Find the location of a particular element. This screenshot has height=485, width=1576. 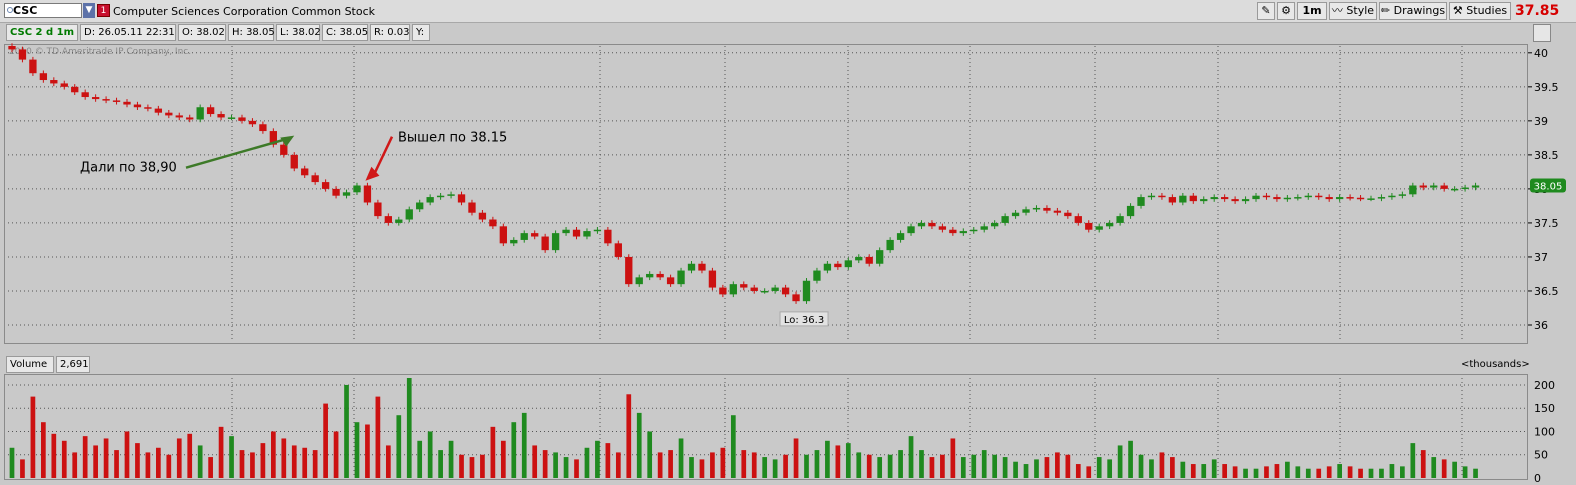

y-tick-label: 36.5 is located at coordinates (1546, 291).